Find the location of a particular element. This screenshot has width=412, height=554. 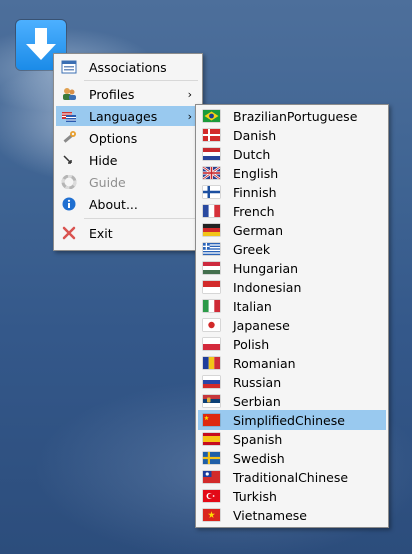

menu-item-label: Languages is located at coordinates (123, 116).